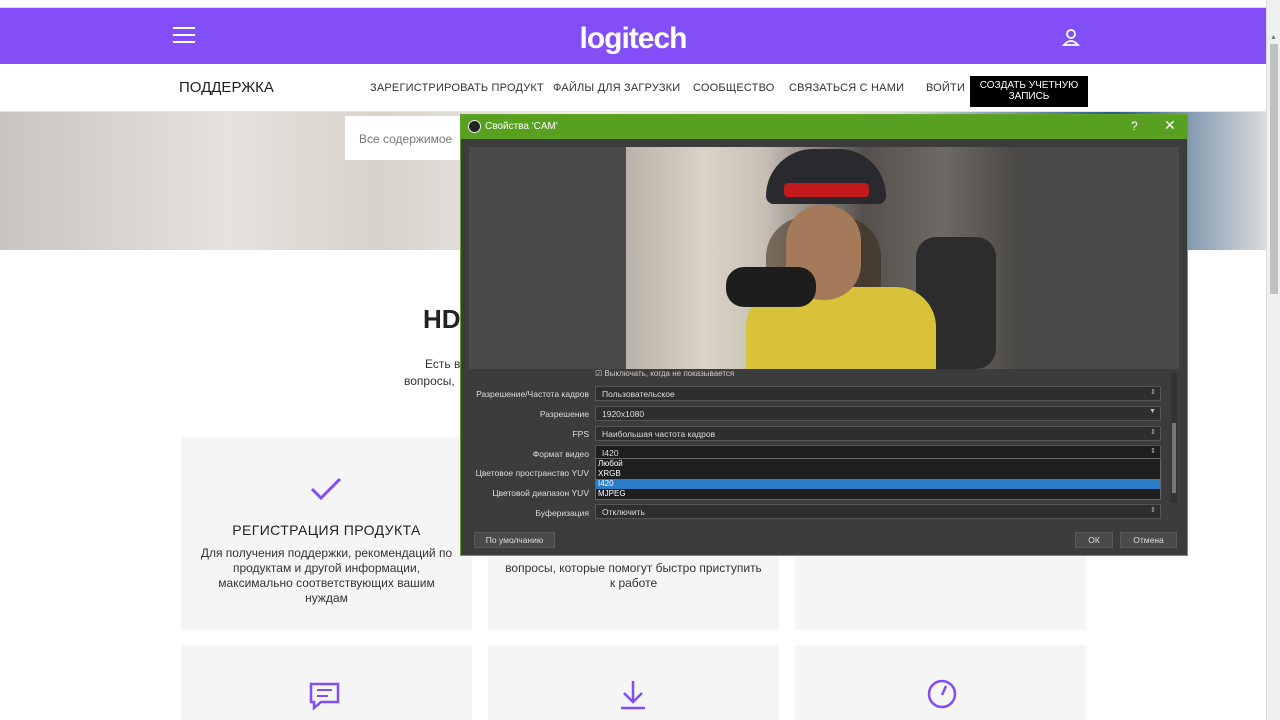 This screenshot has width=1280, height=720. What do you see at coordinates (326, 489) in the screenshot?
I see `checkmark-icon` at bounding box center [326, 489].